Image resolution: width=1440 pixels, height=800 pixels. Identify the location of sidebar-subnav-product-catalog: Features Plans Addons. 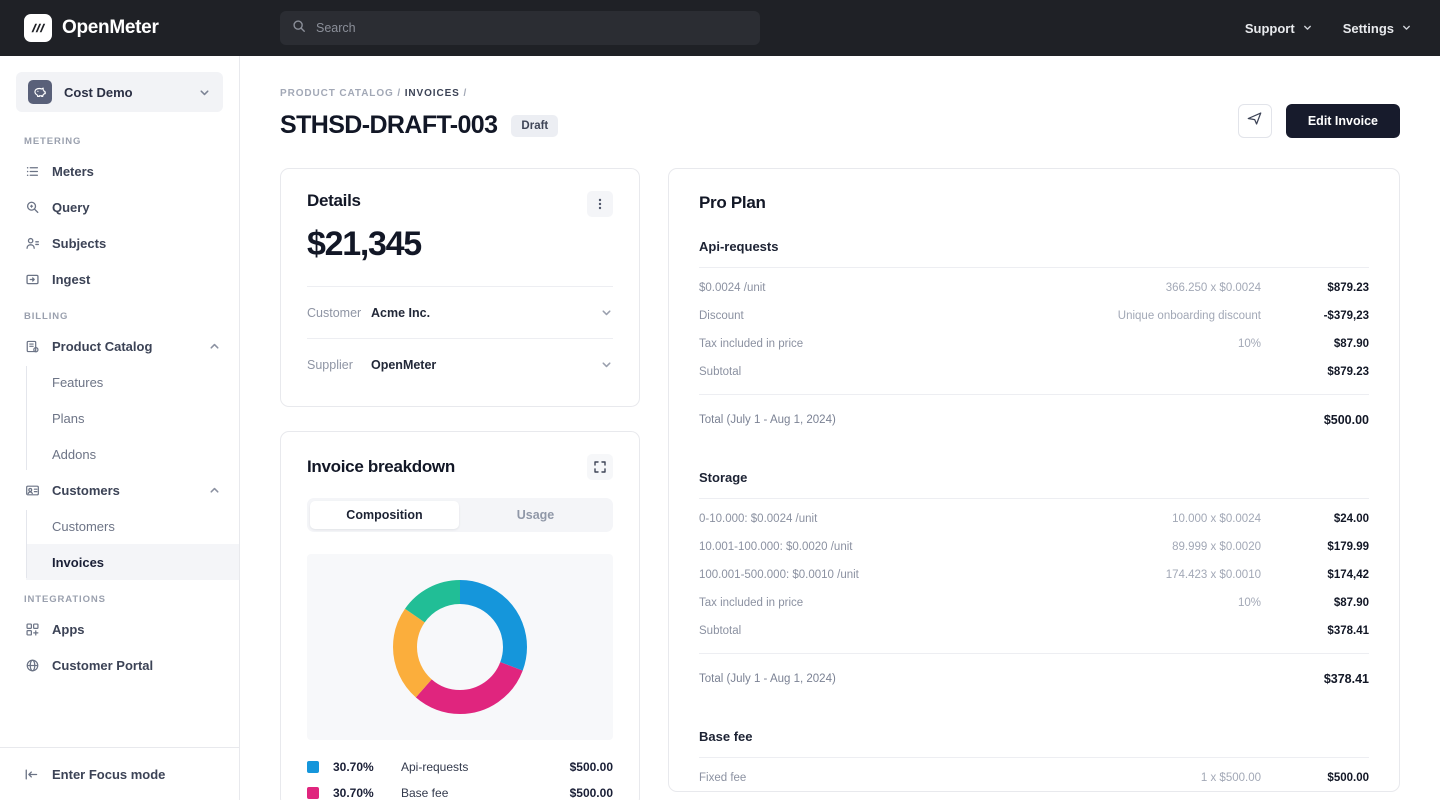
(119, 418).